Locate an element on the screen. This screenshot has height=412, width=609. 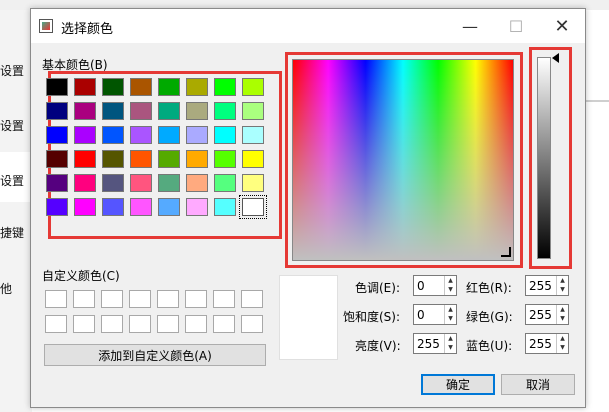
title-bar: 选择颜色 — ☐ ✕ is located at coordinates (308, 26).